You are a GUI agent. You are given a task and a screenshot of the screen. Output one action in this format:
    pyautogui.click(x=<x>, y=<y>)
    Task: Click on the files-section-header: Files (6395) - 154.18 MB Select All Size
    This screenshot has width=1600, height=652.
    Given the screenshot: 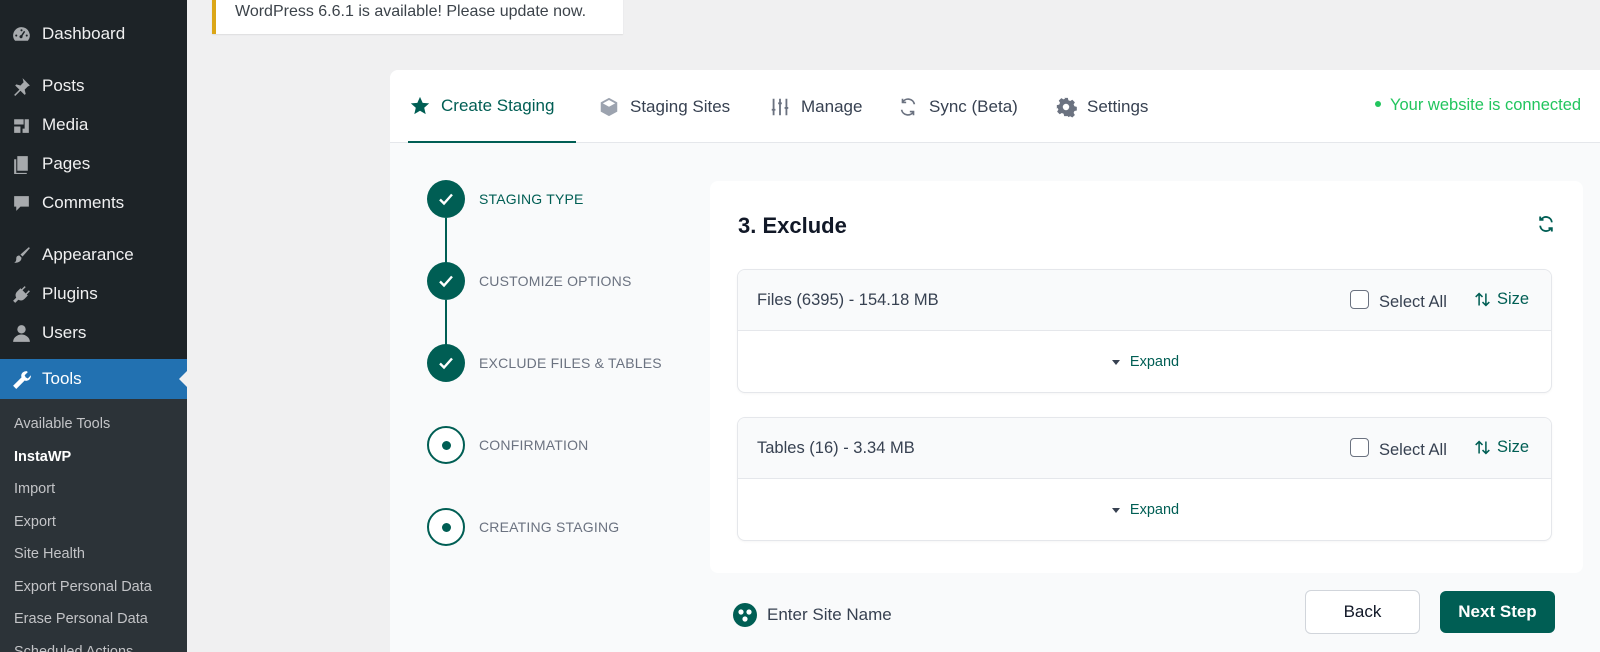 What is the action you would take?
    pyautogui.click(x=1144, y=300)
    